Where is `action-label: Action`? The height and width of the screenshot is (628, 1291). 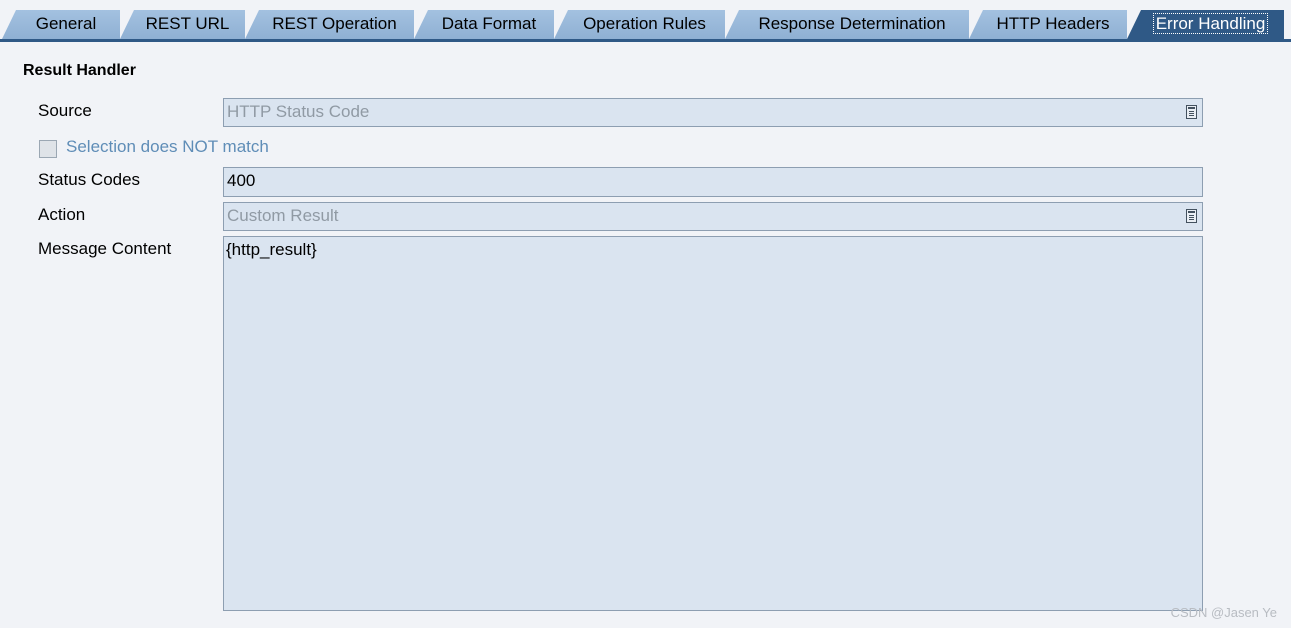 action-label: Action is located at coordinates (62, 214).